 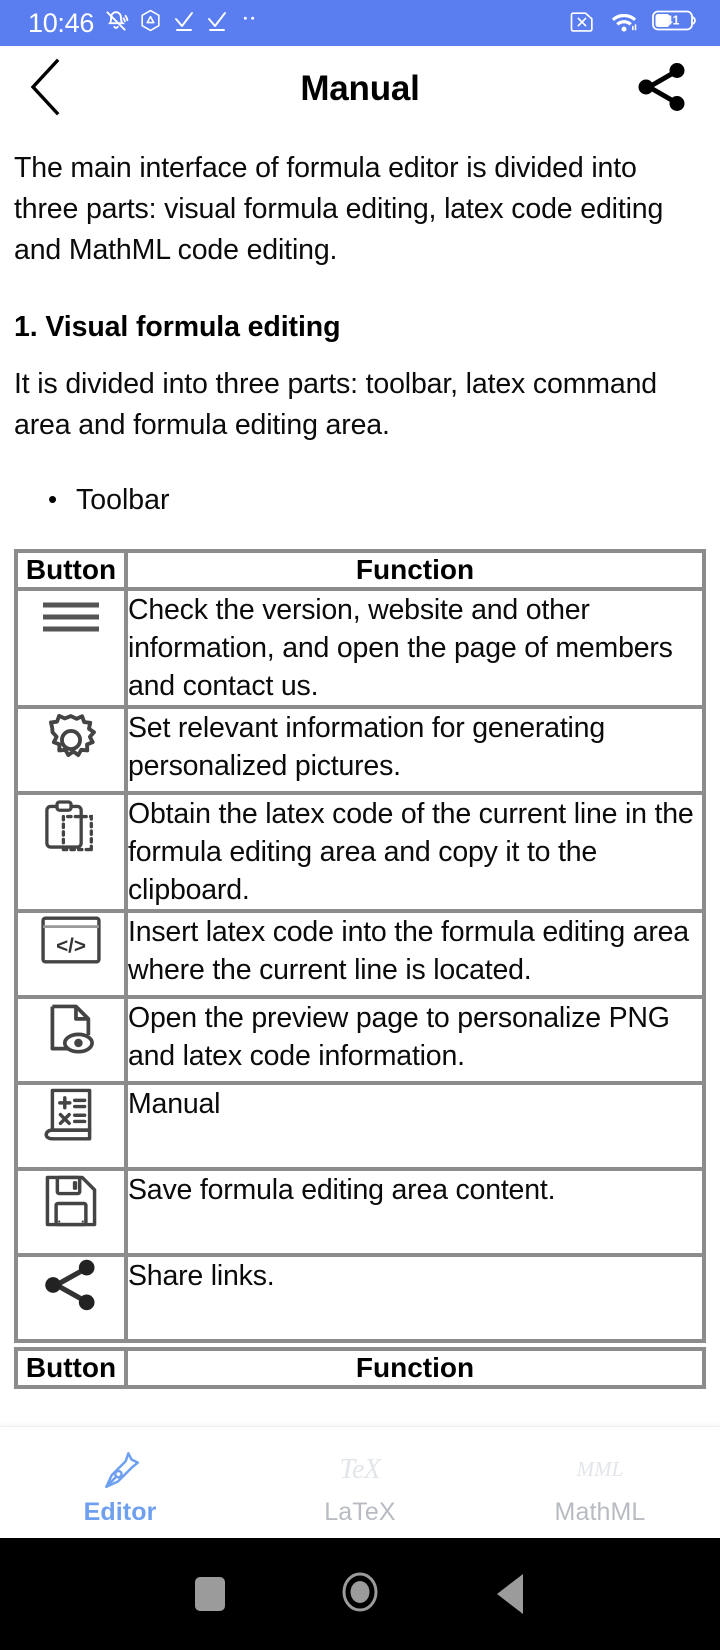 I want to click on table-cell-button: </>, so click(x=71, y=954).